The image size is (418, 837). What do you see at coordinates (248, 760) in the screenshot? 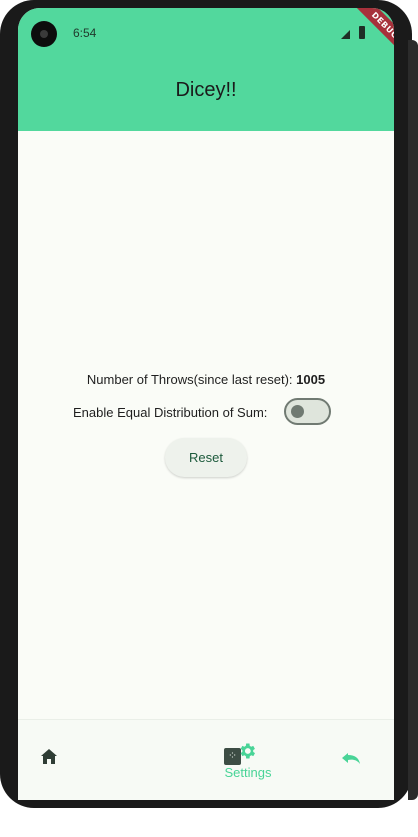
I see `nav-item-settings: Settings` at bounding box center [248, 760].